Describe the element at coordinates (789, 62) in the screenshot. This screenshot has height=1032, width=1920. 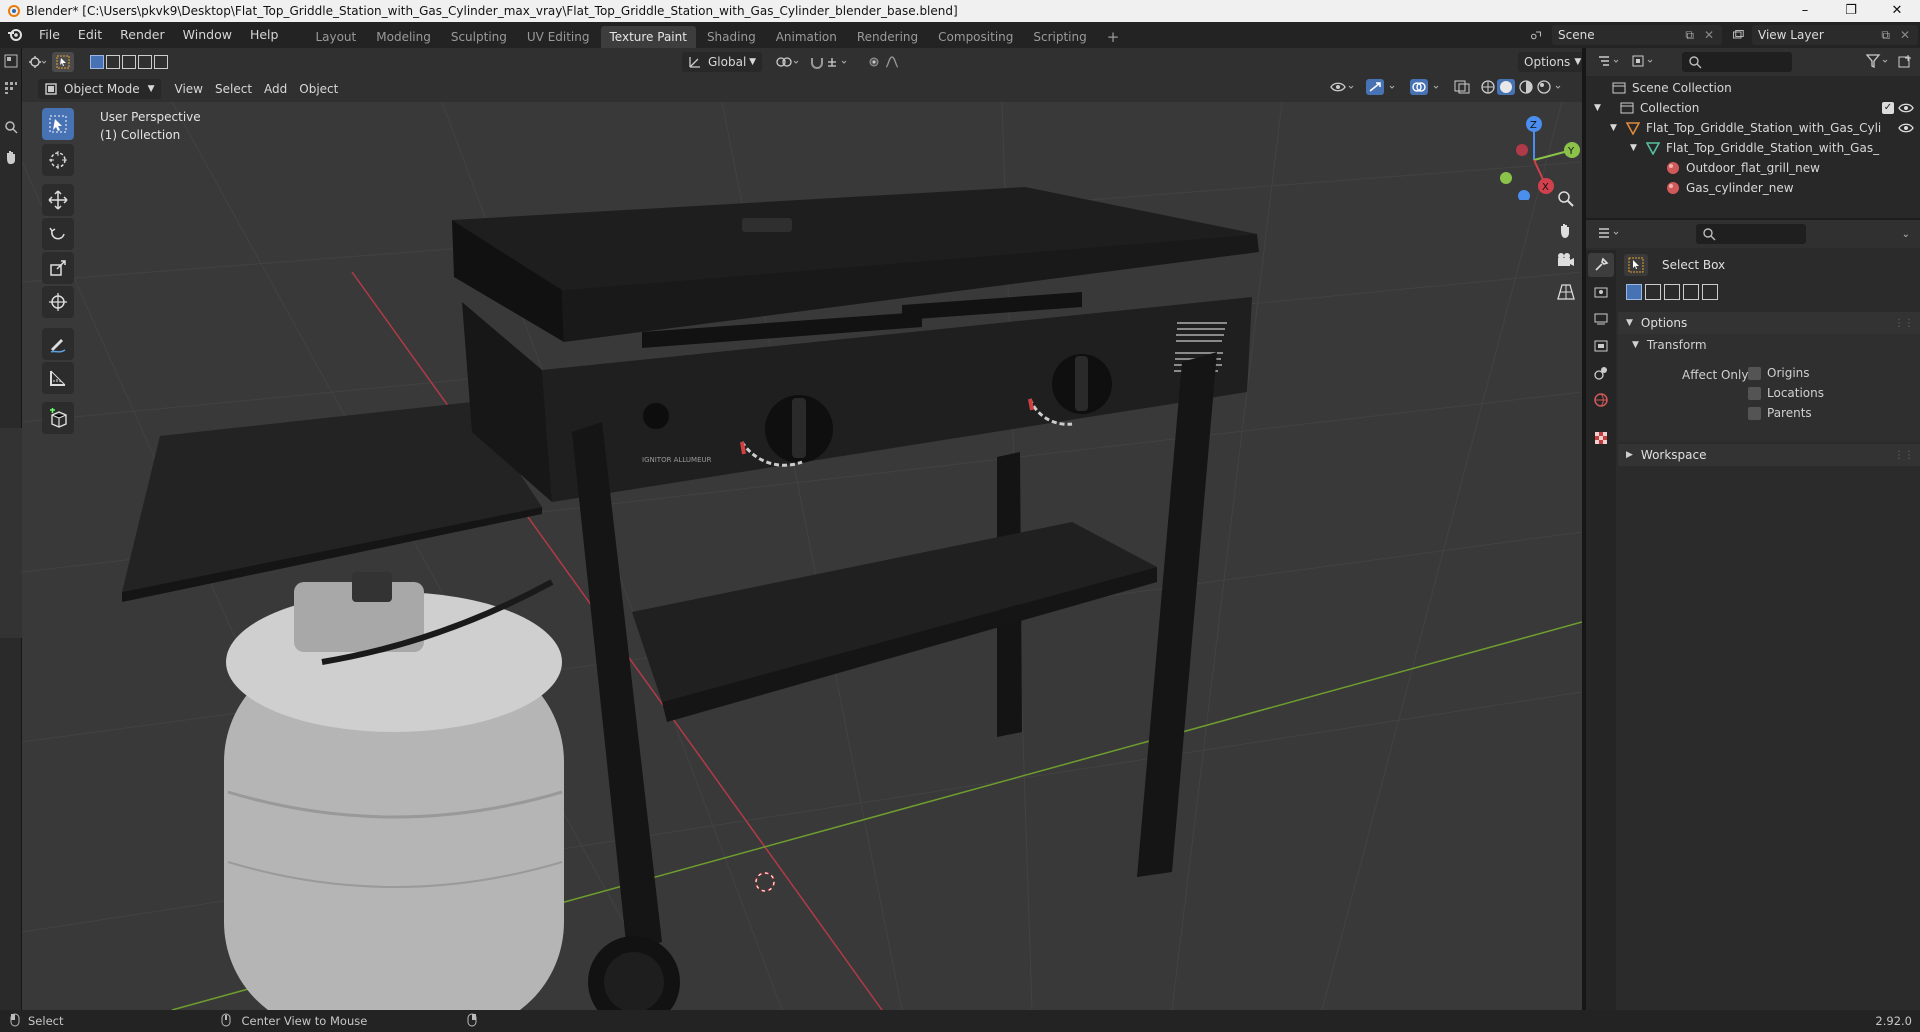
I see `pivot-point-icon` at that location.